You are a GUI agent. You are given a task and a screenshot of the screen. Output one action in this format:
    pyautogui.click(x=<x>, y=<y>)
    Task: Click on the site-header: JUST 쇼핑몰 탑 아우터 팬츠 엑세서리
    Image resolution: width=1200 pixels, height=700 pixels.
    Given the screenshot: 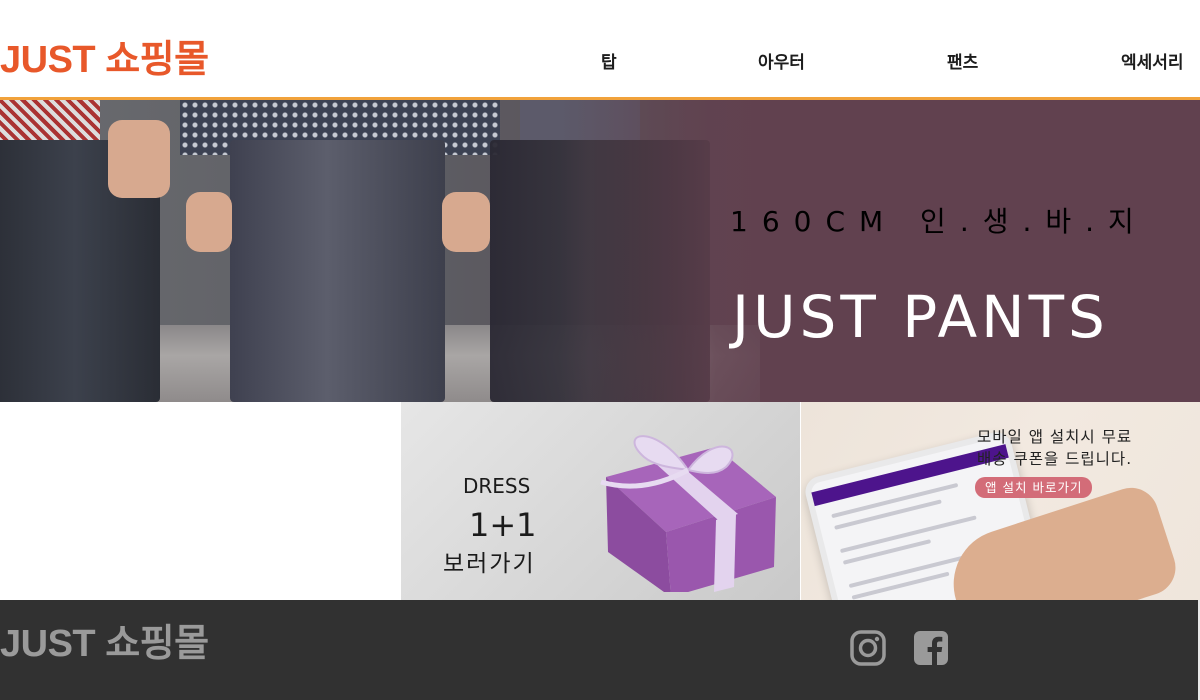 What is the action you would take?
    pyautogui.click(x=600, y=50)
    